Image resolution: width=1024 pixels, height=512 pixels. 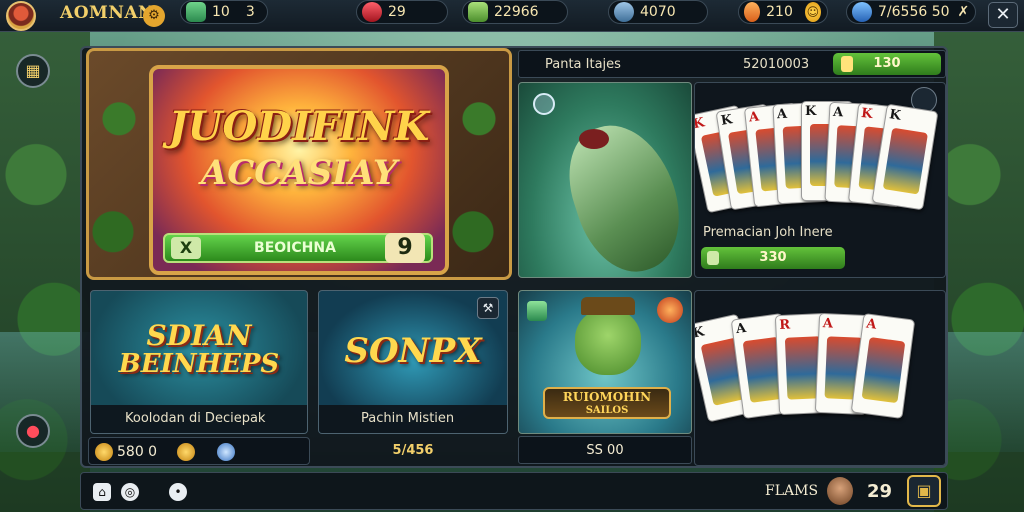 I want to click on rubies-counter: 29, so click(x=402, y=12).